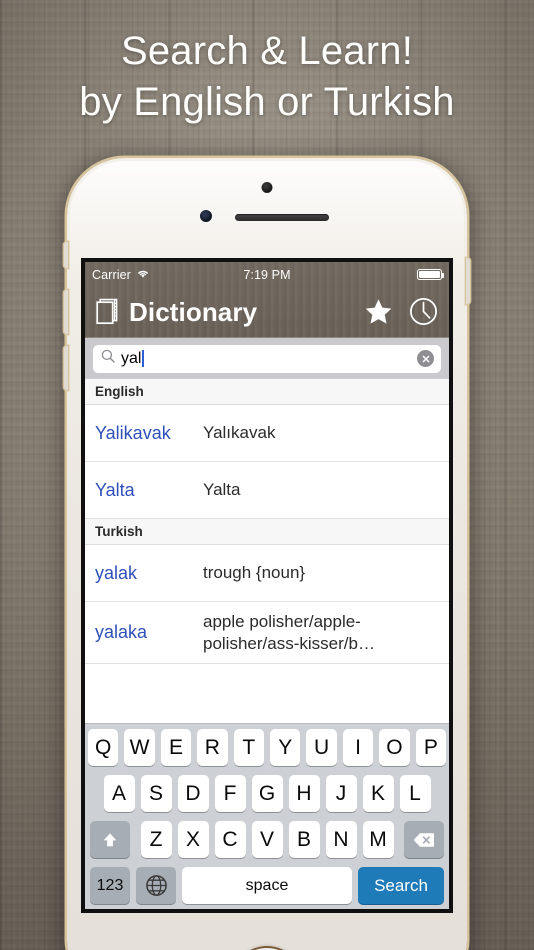 This screenshot has height=950, width=534. I want to click on section-header-turkish: Turkish, so click(267, 532).